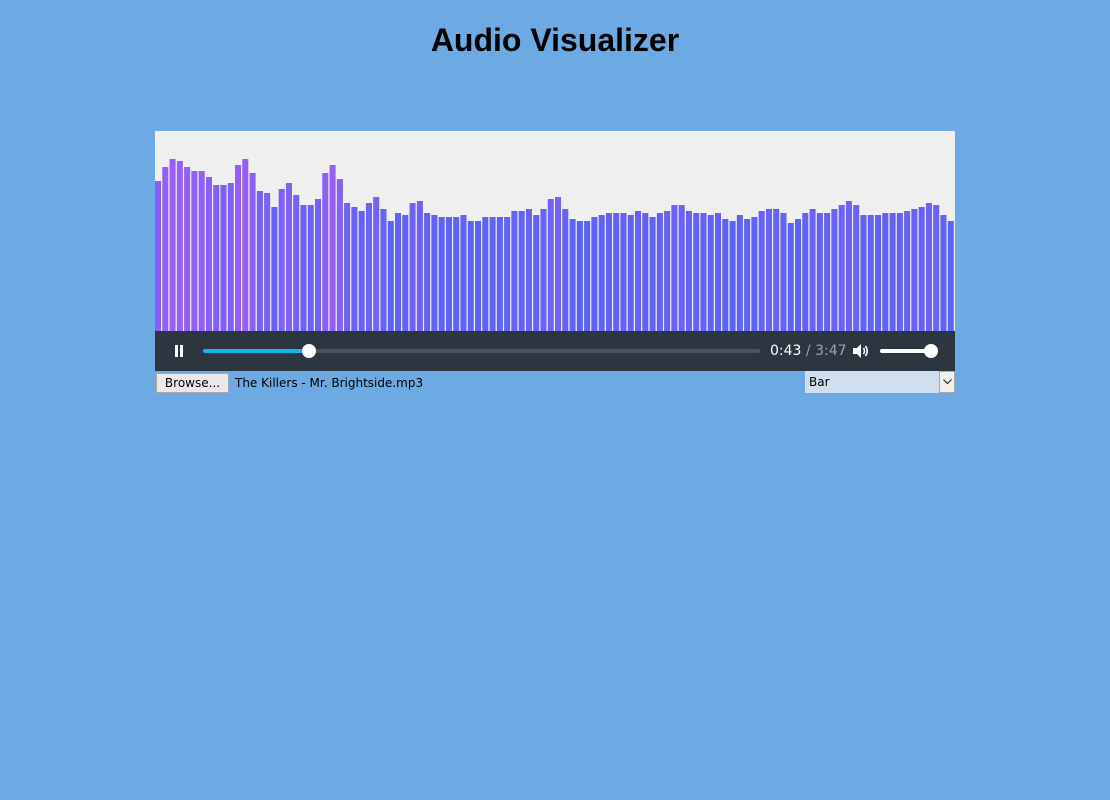 The height and width of the screenshot is (800, 1110). I want to click on seek-bar-thumb, so click(308, 351).